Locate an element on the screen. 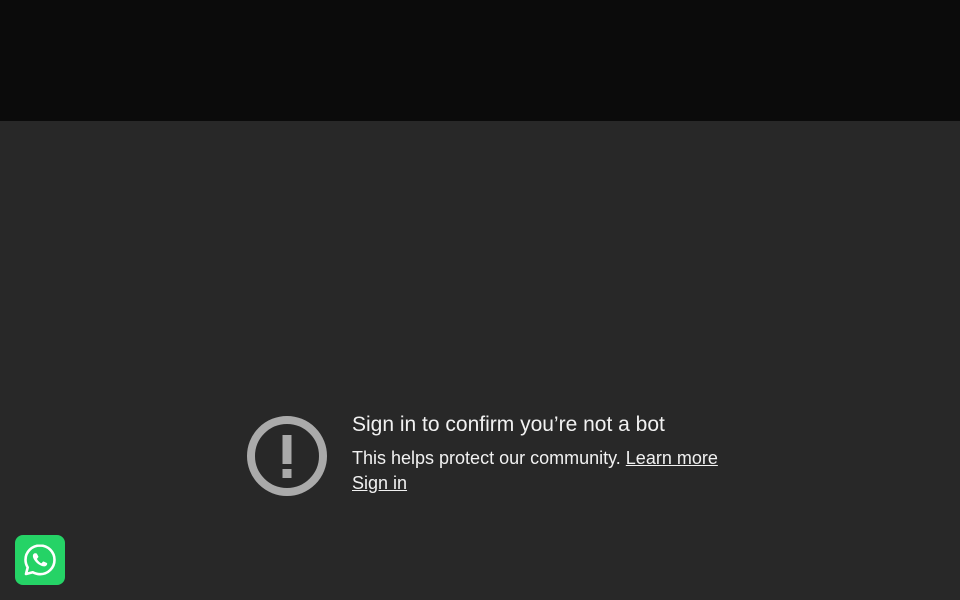 The width and height of the screenshot is (960, 600). notice-description-text: This helps protect our community. is located at coordinates (486, 458).